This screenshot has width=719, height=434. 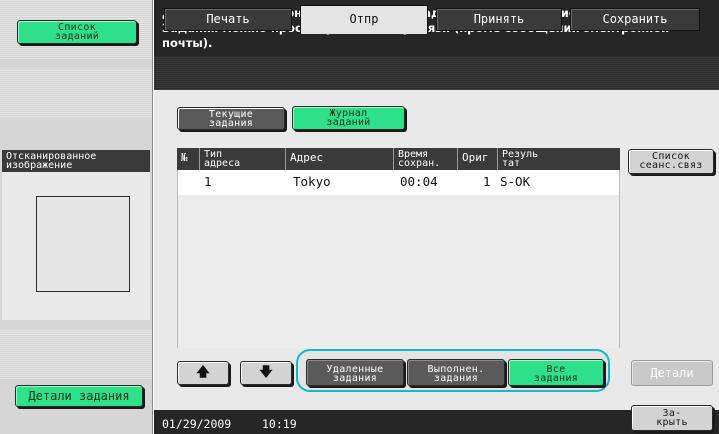 I want to click on col-address-type-line2: адреса, so click(x=222, y=163).